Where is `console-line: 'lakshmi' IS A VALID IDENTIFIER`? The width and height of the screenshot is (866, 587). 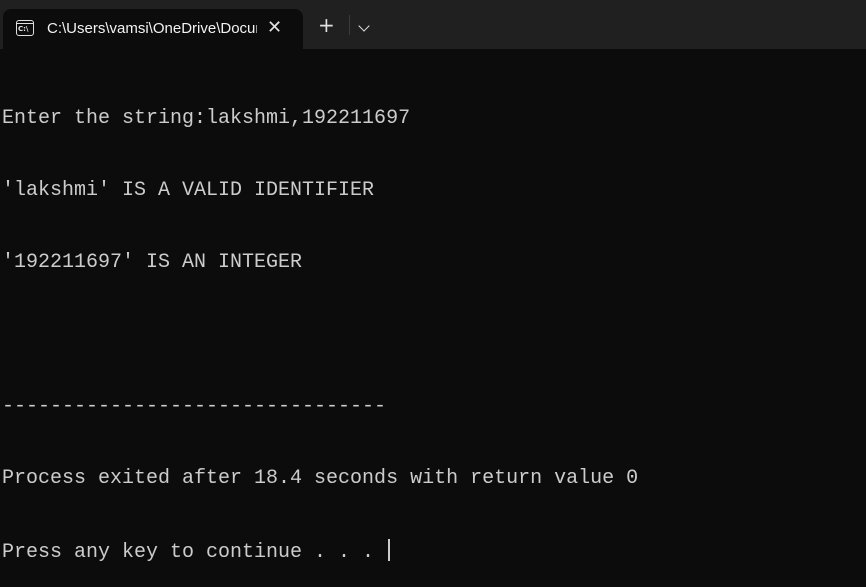
console-line: 'lakshmi' IS A VALID IDENTIFIER is located at coordinates (188, 190).